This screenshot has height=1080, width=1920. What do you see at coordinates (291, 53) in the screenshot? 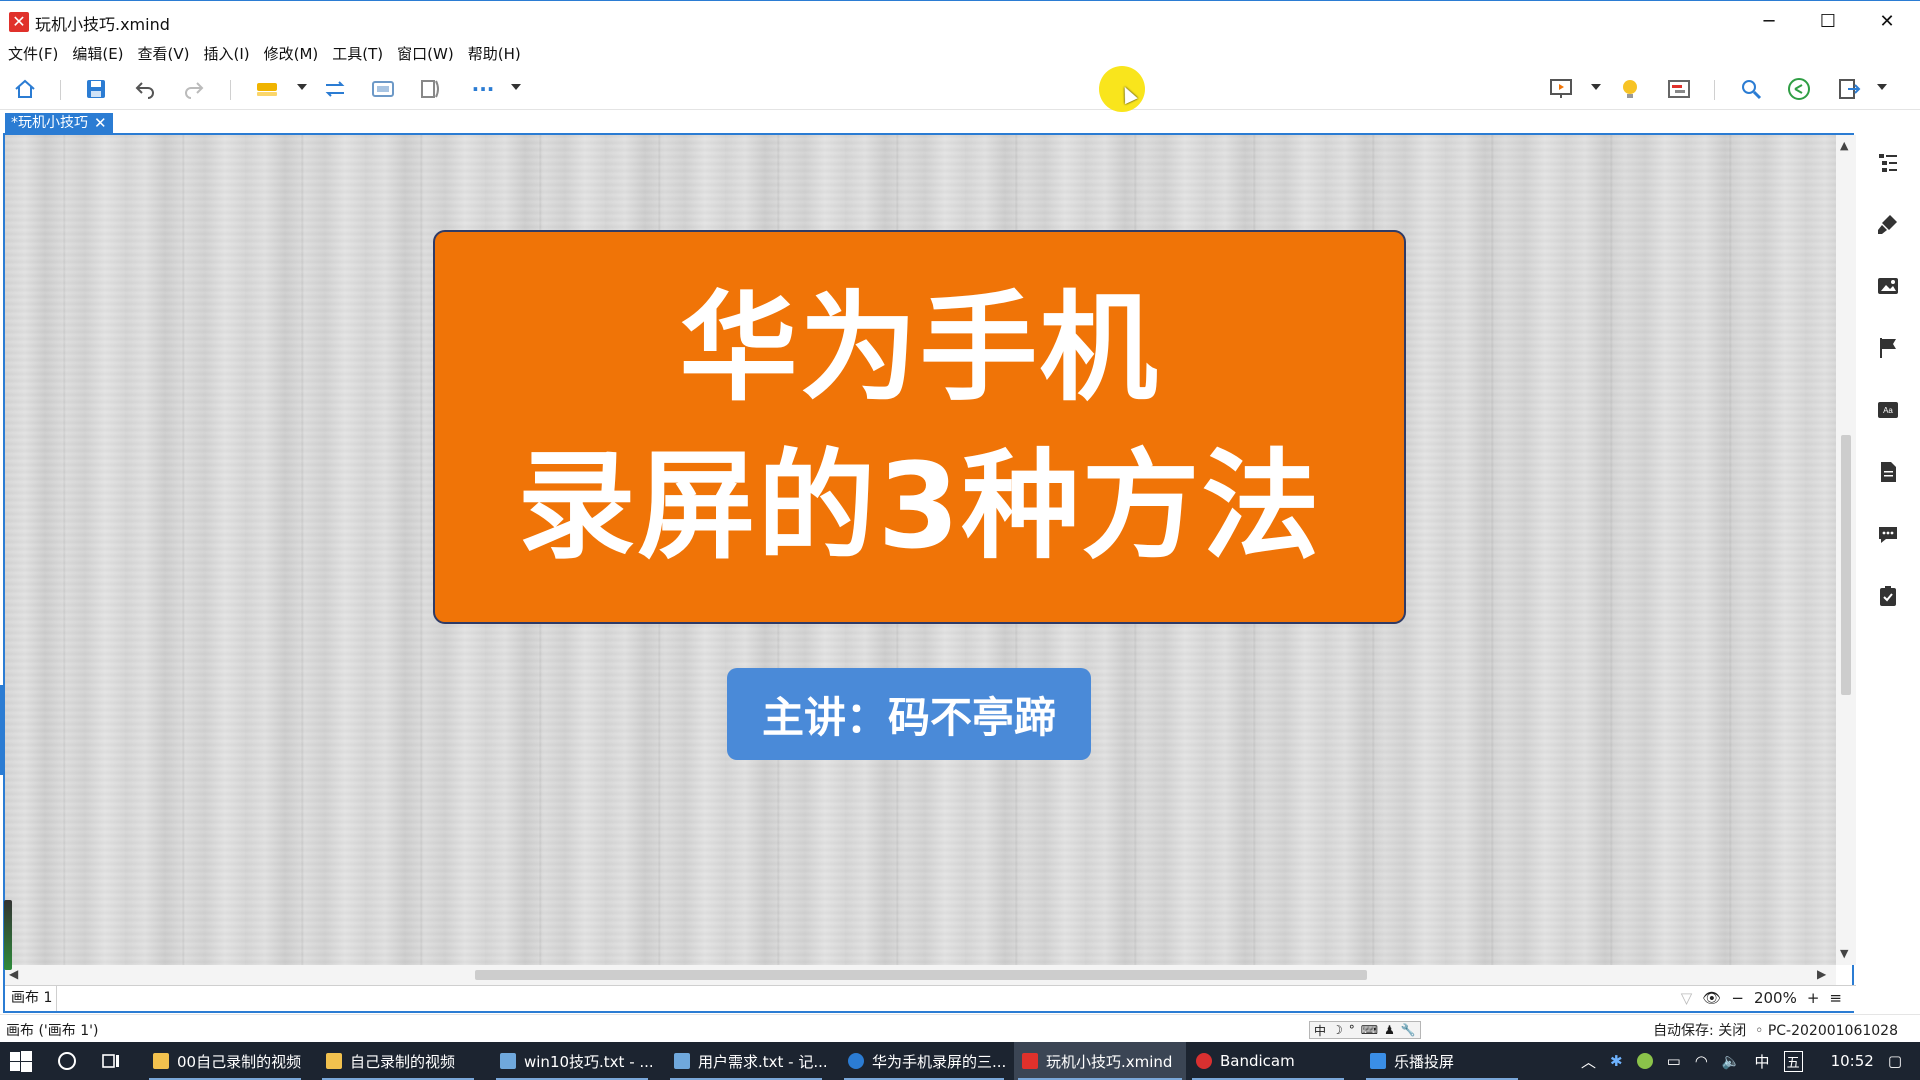
I see `menu-modify: 修改(M)` at bounding box center [291, 53].